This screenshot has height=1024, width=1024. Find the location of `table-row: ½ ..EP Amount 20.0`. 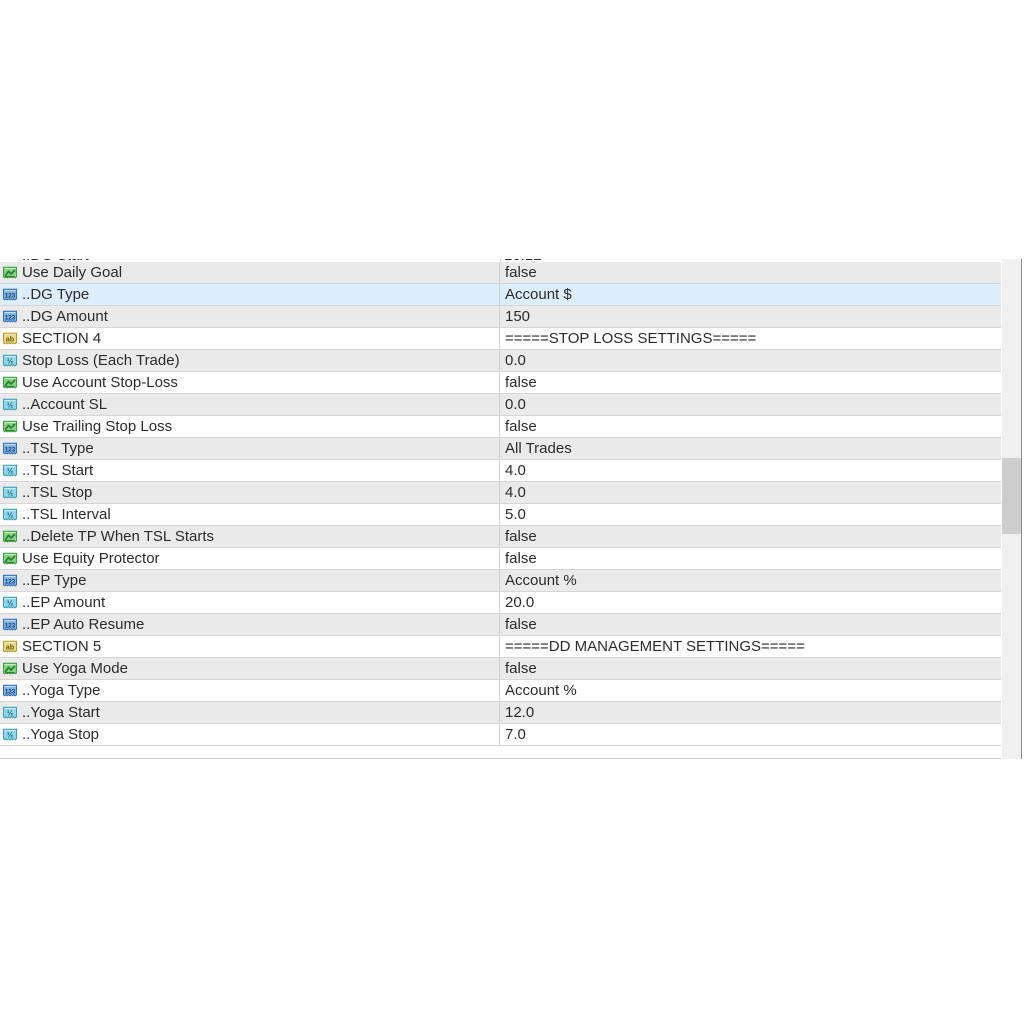

table-row: ½ ..EP Amount 20.0 is located at coordinates (500, 603).